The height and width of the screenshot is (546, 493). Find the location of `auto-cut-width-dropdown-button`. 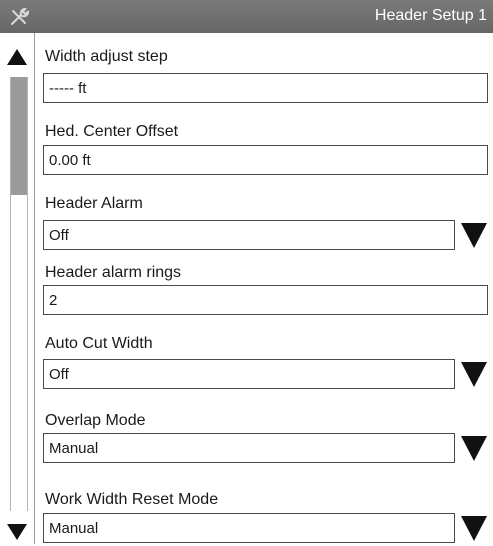

auto-cut-width-dropdown-button is located at coordinates (474, 374).